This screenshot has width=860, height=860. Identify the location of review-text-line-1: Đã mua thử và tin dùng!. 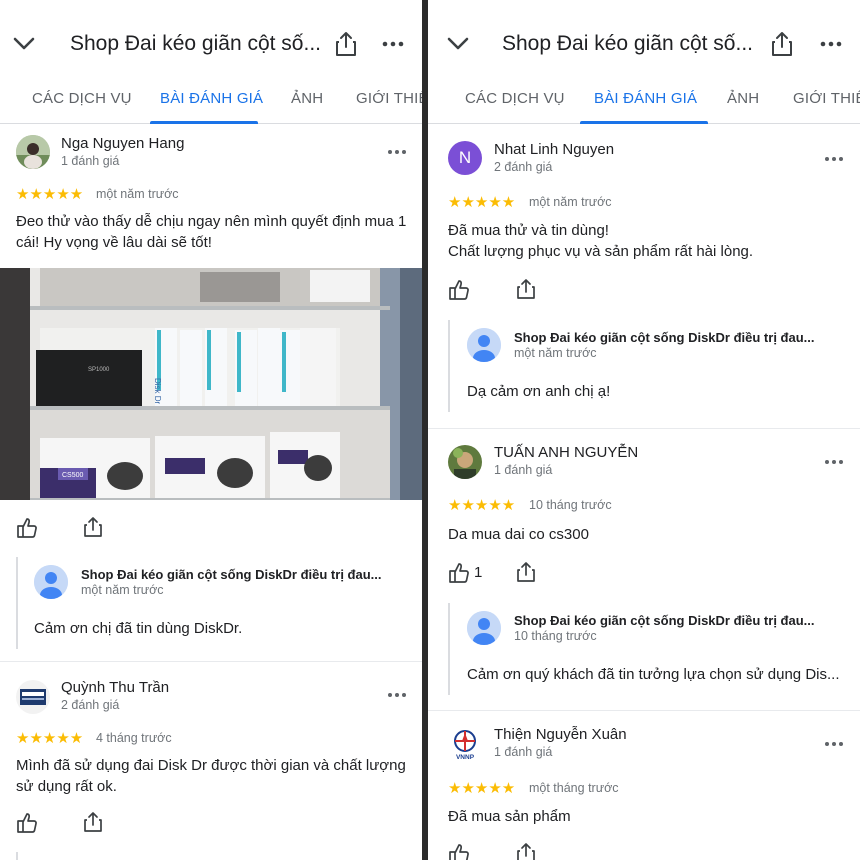
(528, 230).